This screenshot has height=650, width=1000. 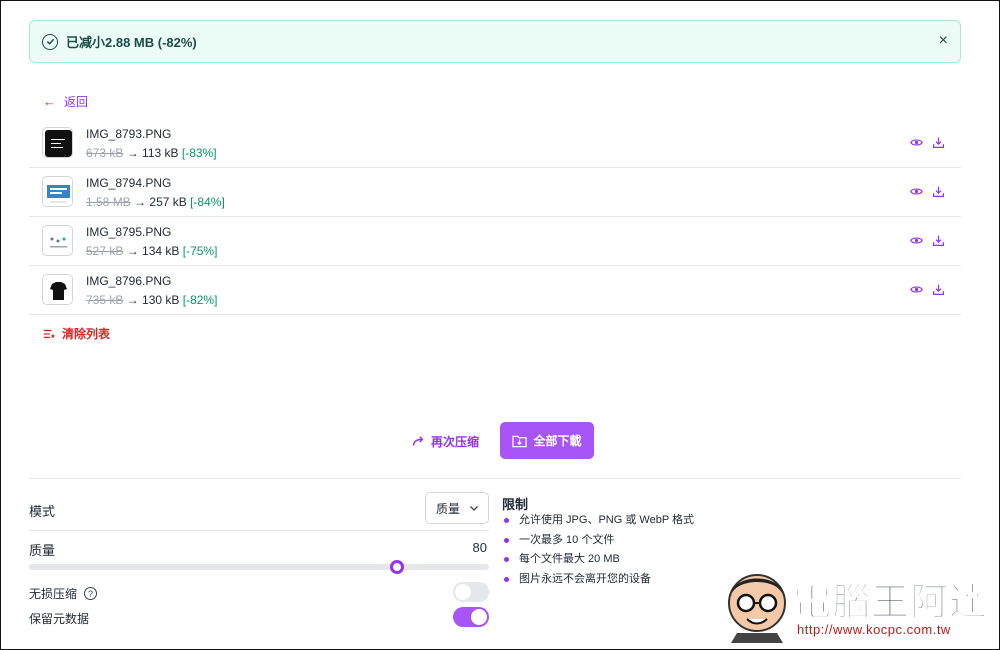 I want to click on success-banner: 已减小2.88 MB (-82%) ×, so click(x=495, y=41).